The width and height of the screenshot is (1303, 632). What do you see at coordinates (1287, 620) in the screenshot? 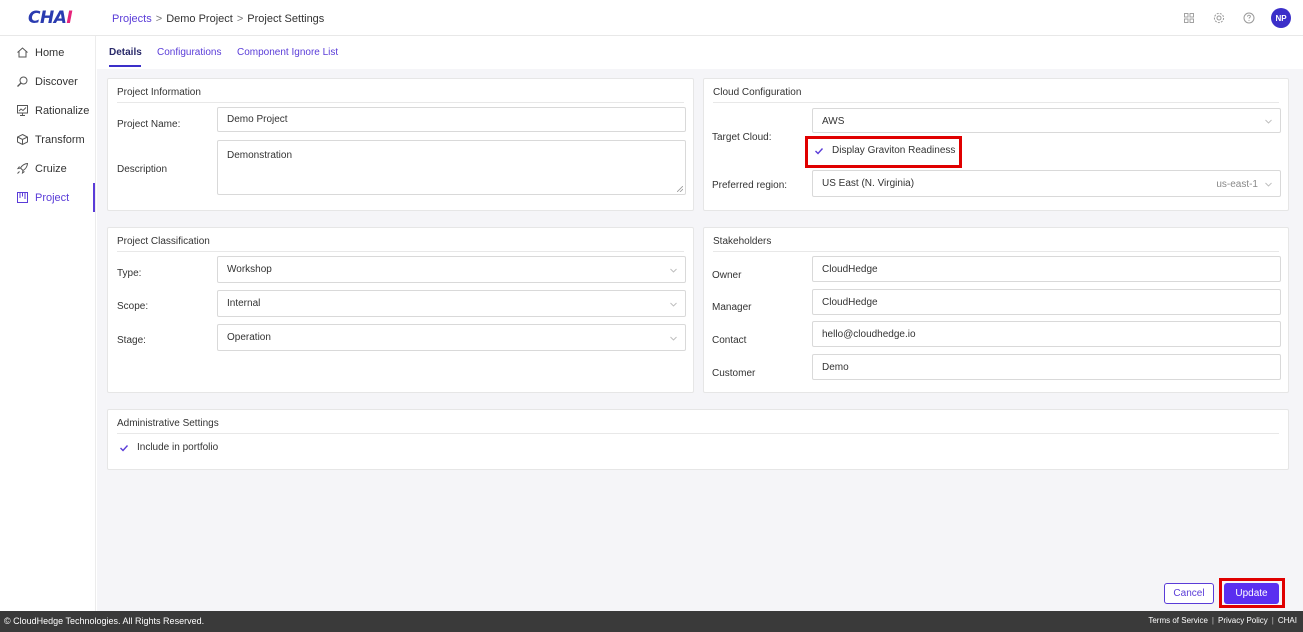
I see `chai-link: CHAI` at bounding box center [1287, 620].